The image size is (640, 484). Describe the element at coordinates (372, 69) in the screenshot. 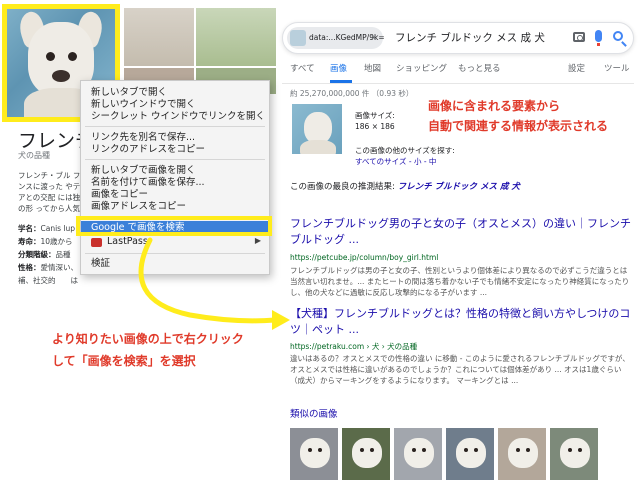

I see `tab-maps: 地図` at that location.